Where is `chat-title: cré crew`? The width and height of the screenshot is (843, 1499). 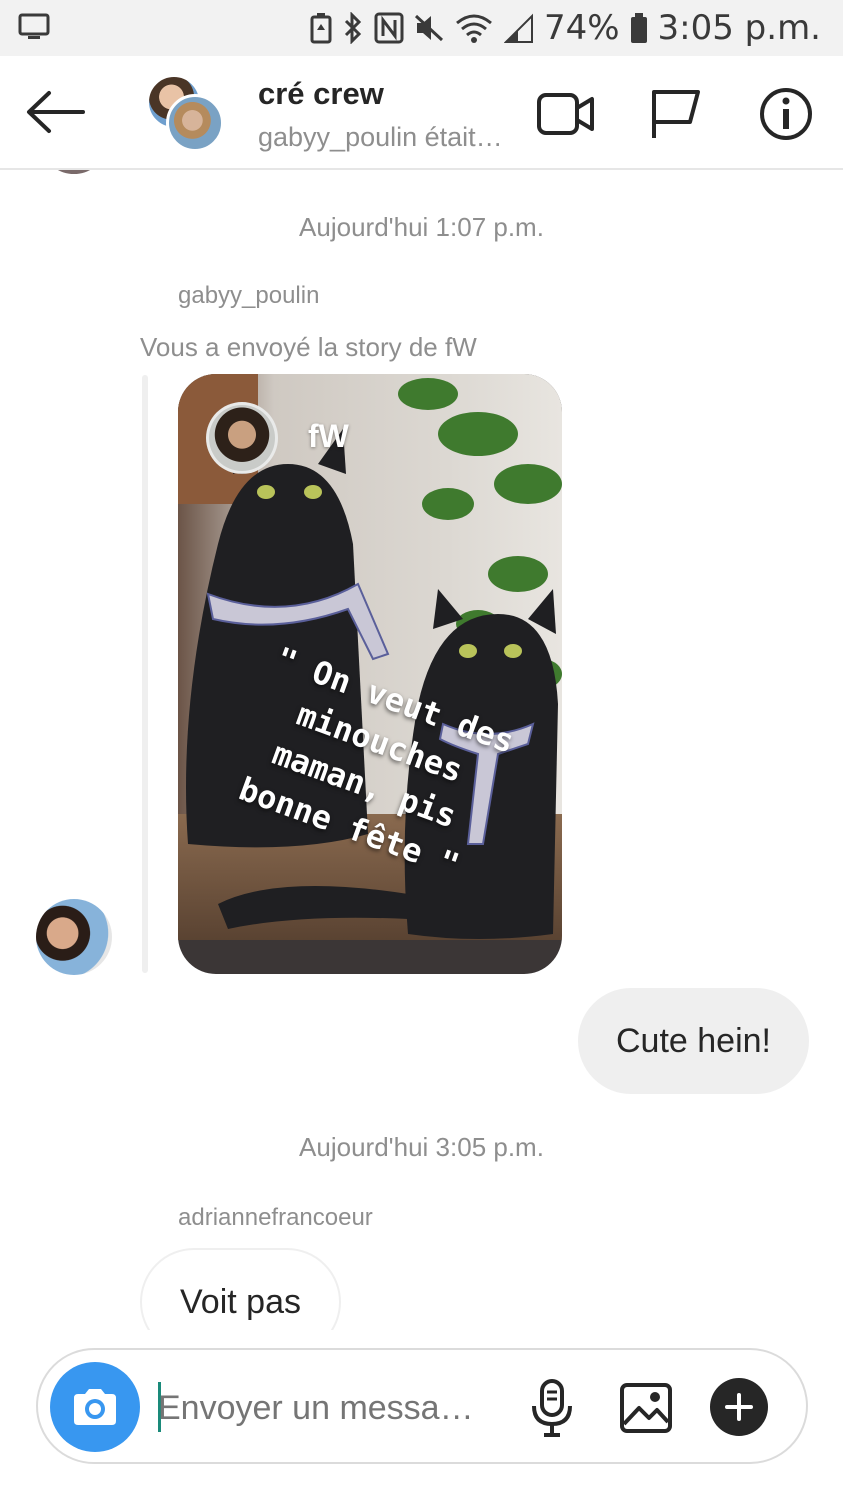 chat-title: cré crew is located at coordinates (321, 94).